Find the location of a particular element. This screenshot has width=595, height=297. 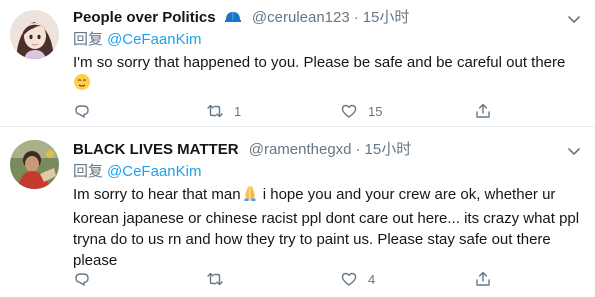

handle: @ramenthegxd is located at coordinates (300, 149).